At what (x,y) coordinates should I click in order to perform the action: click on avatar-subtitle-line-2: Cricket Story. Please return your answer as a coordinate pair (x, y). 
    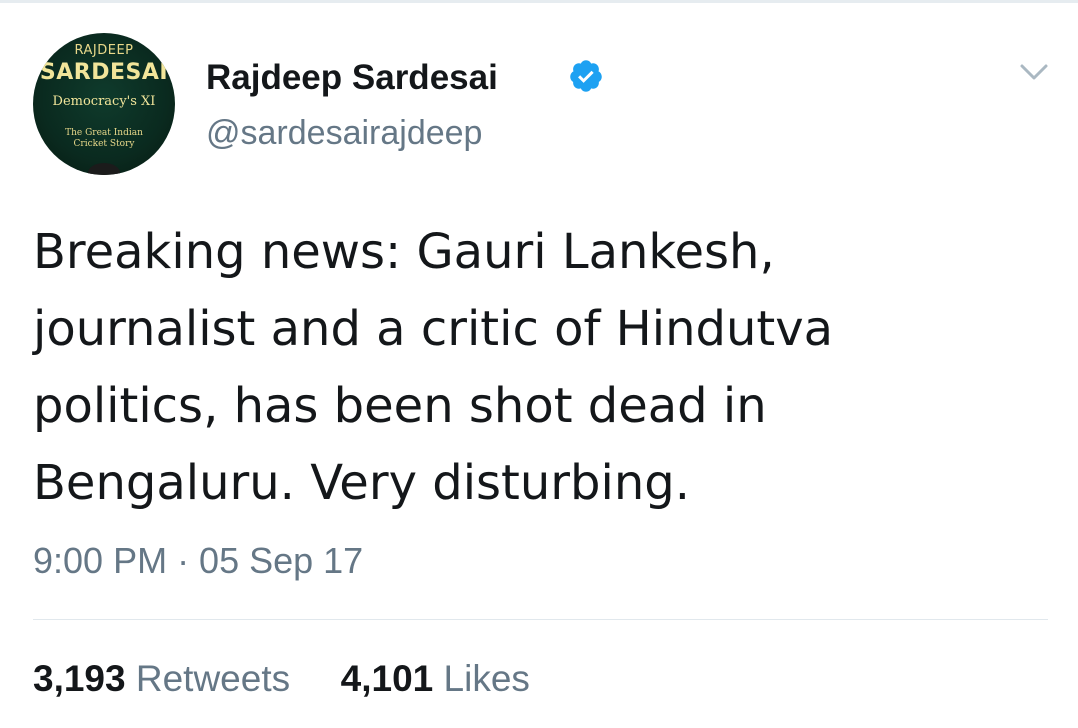
    Looking at the image, I should click on (104, 144).